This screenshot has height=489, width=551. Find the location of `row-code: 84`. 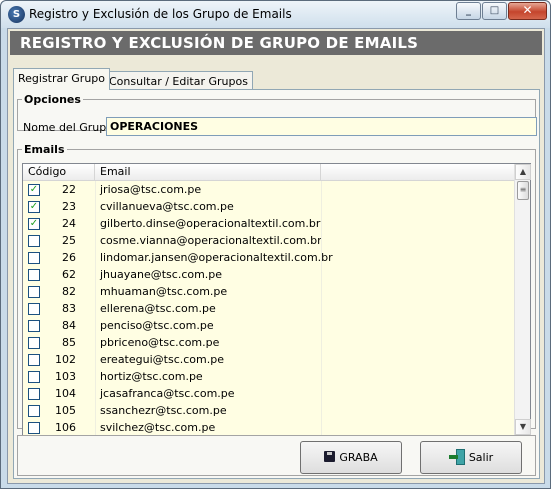

row-code: 84 is located at coordinates (69, 325).